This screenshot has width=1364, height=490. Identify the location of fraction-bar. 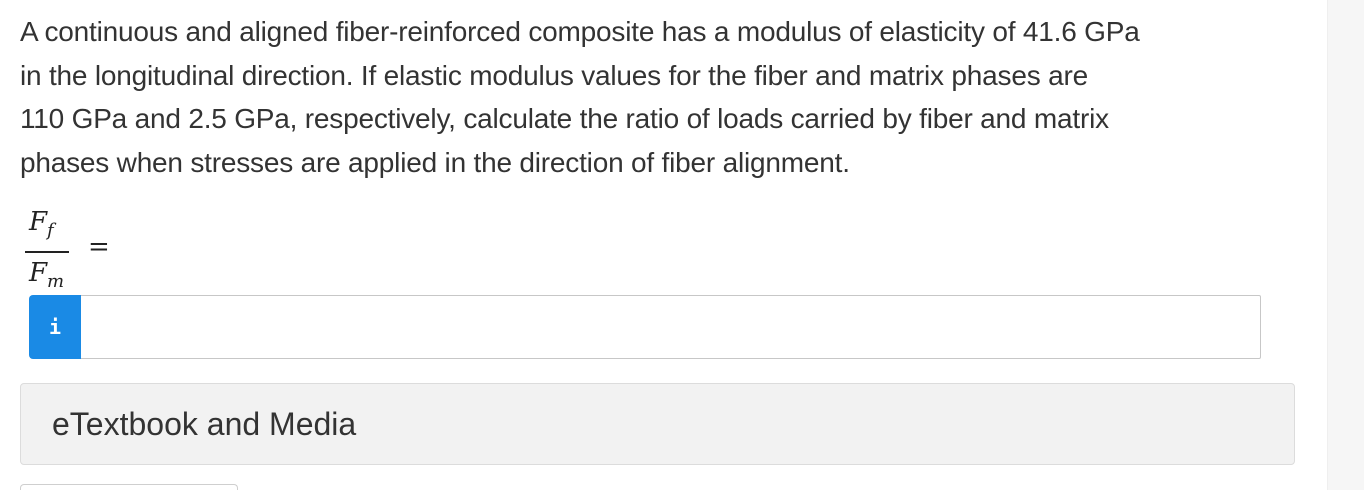
(47, 252).